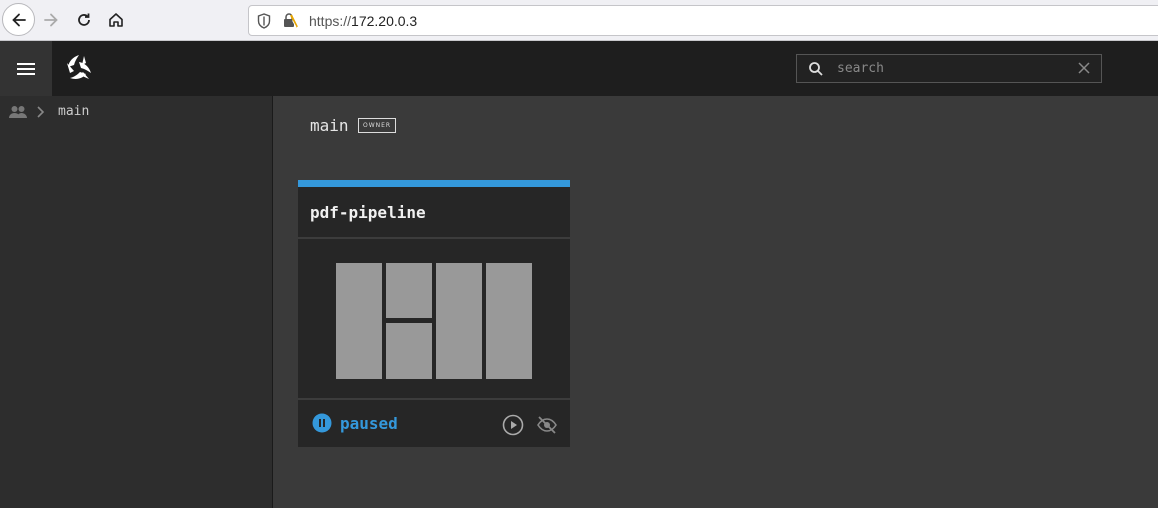  I want to click on menu-button, so click(26, 68).